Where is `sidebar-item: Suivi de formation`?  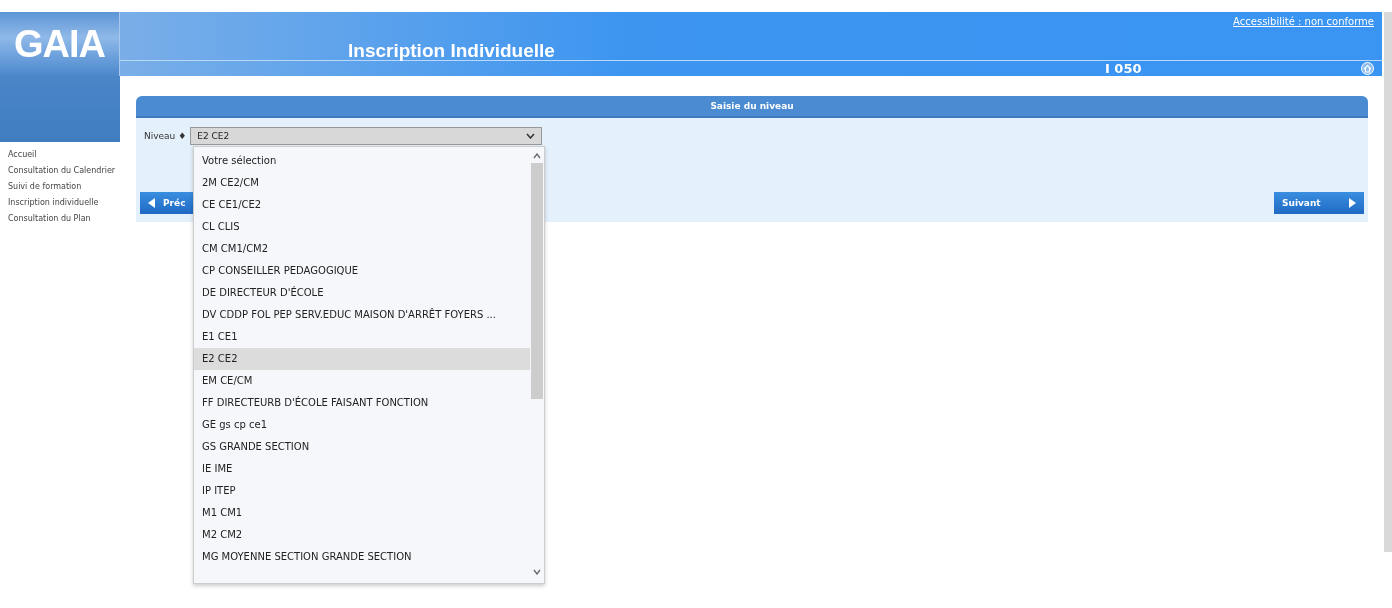 sidebar-item: Suivi de formation is located at coordinates (62, 187).